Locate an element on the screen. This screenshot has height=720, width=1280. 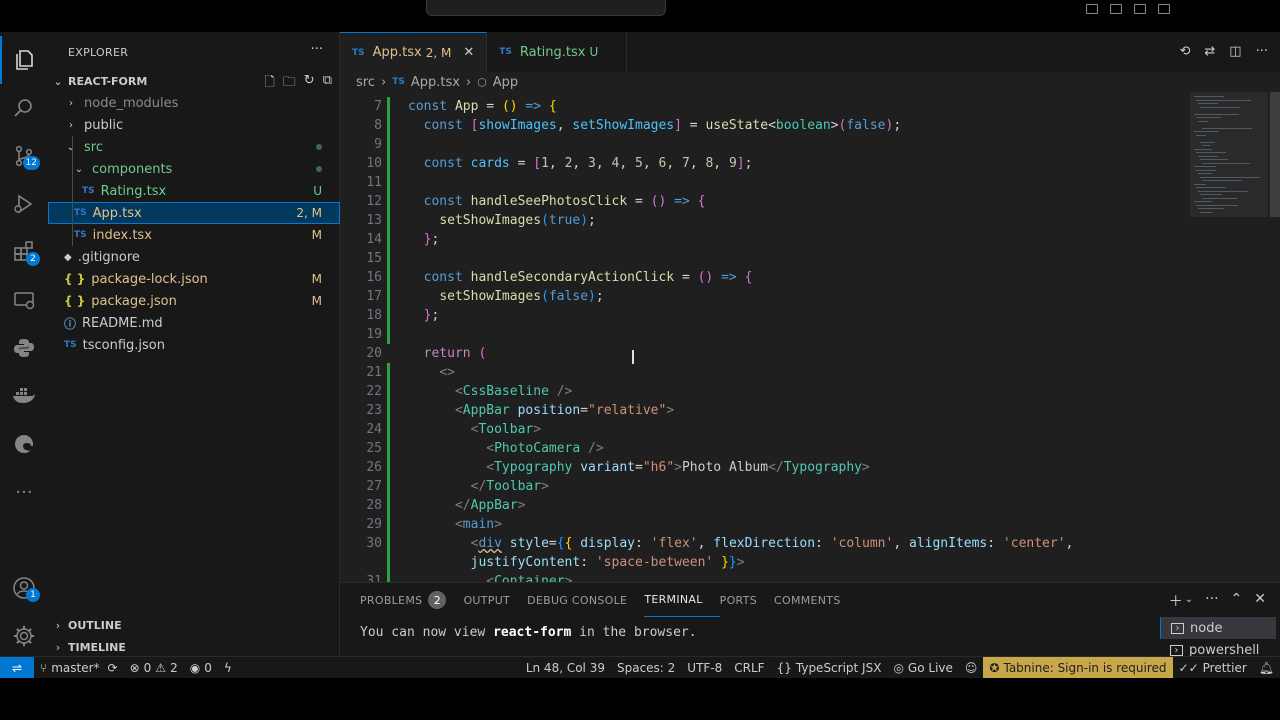
tree-item-public: › public is located at coordinates (194, 125).